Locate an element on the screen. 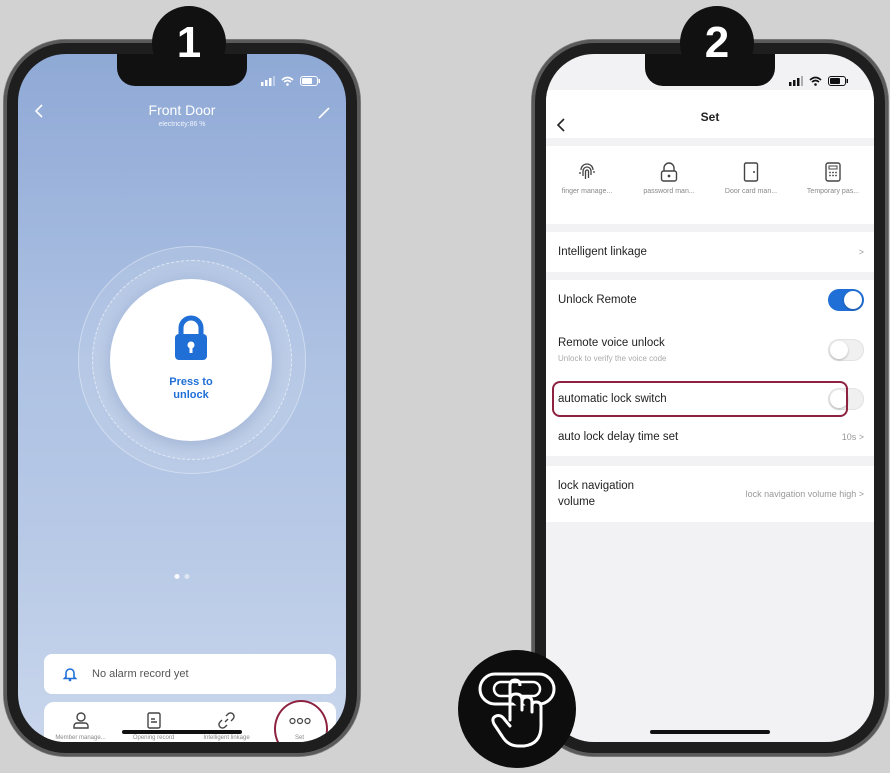 The width and height of the screenshot is (890, 773). row-label-line2: volume is located at coordinates (577, 502).